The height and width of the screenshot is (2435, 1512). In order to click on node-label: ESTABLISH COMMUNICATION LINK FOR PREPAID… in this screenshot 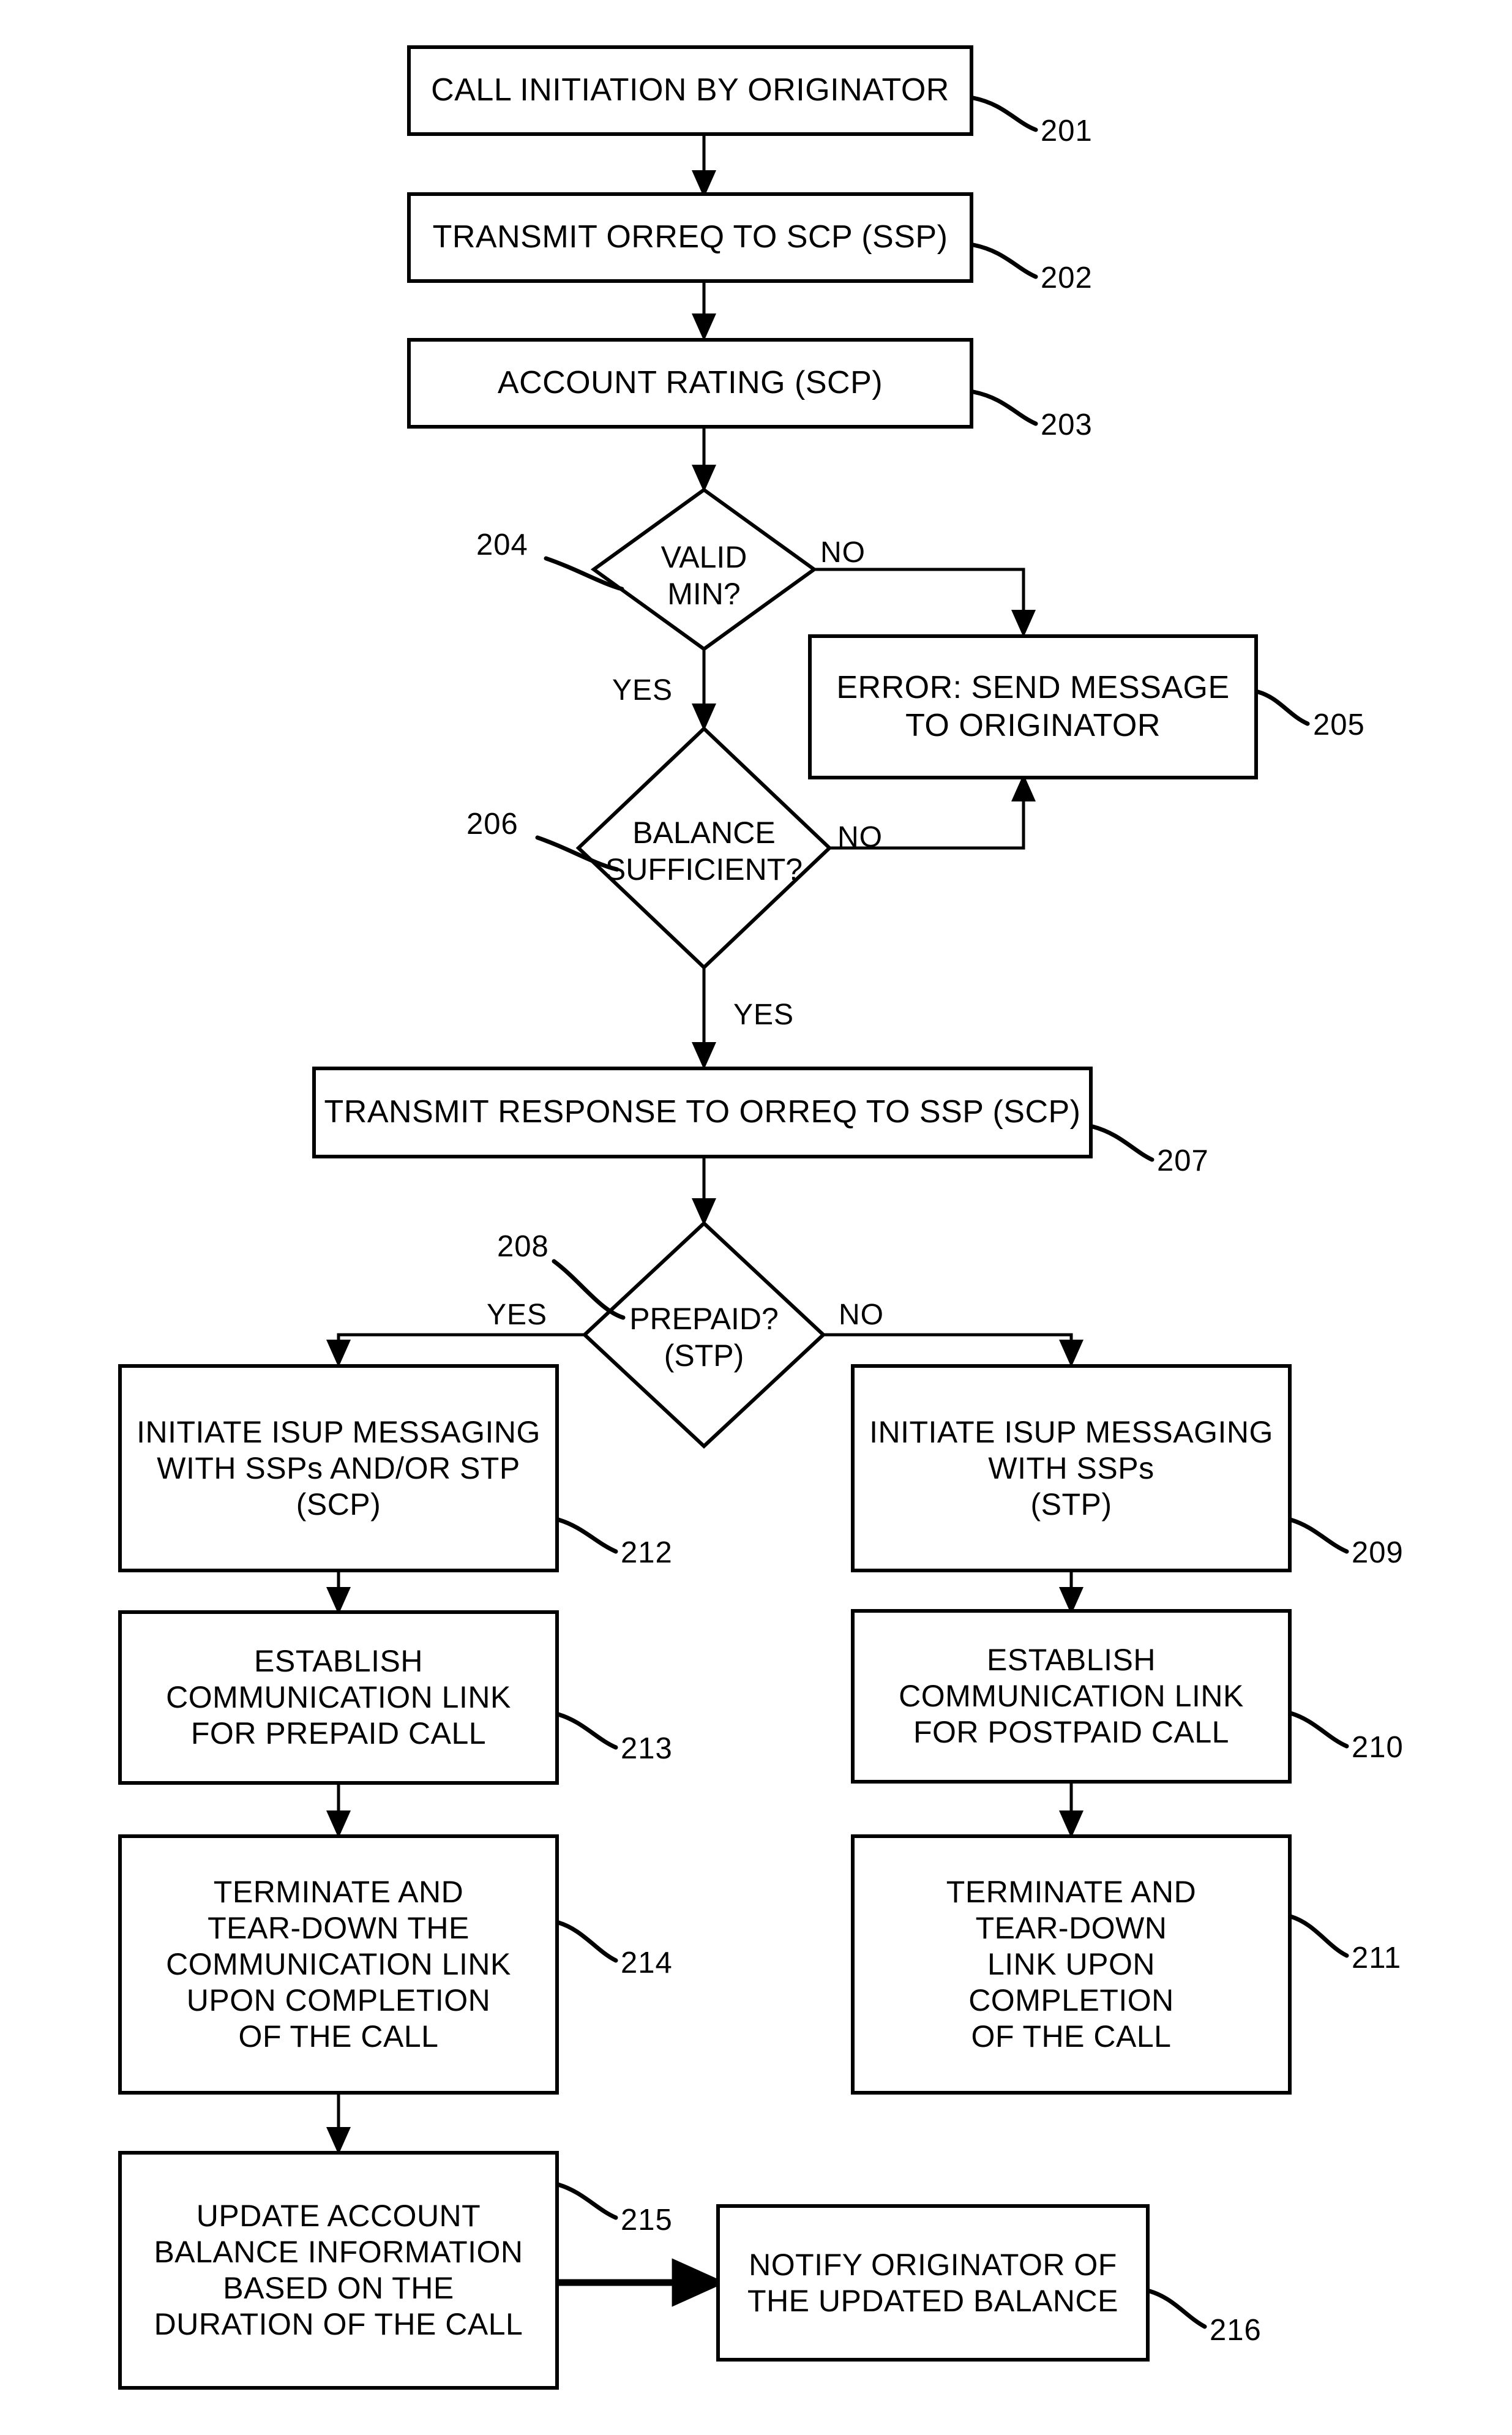, I will do `click(338, 1697)`.